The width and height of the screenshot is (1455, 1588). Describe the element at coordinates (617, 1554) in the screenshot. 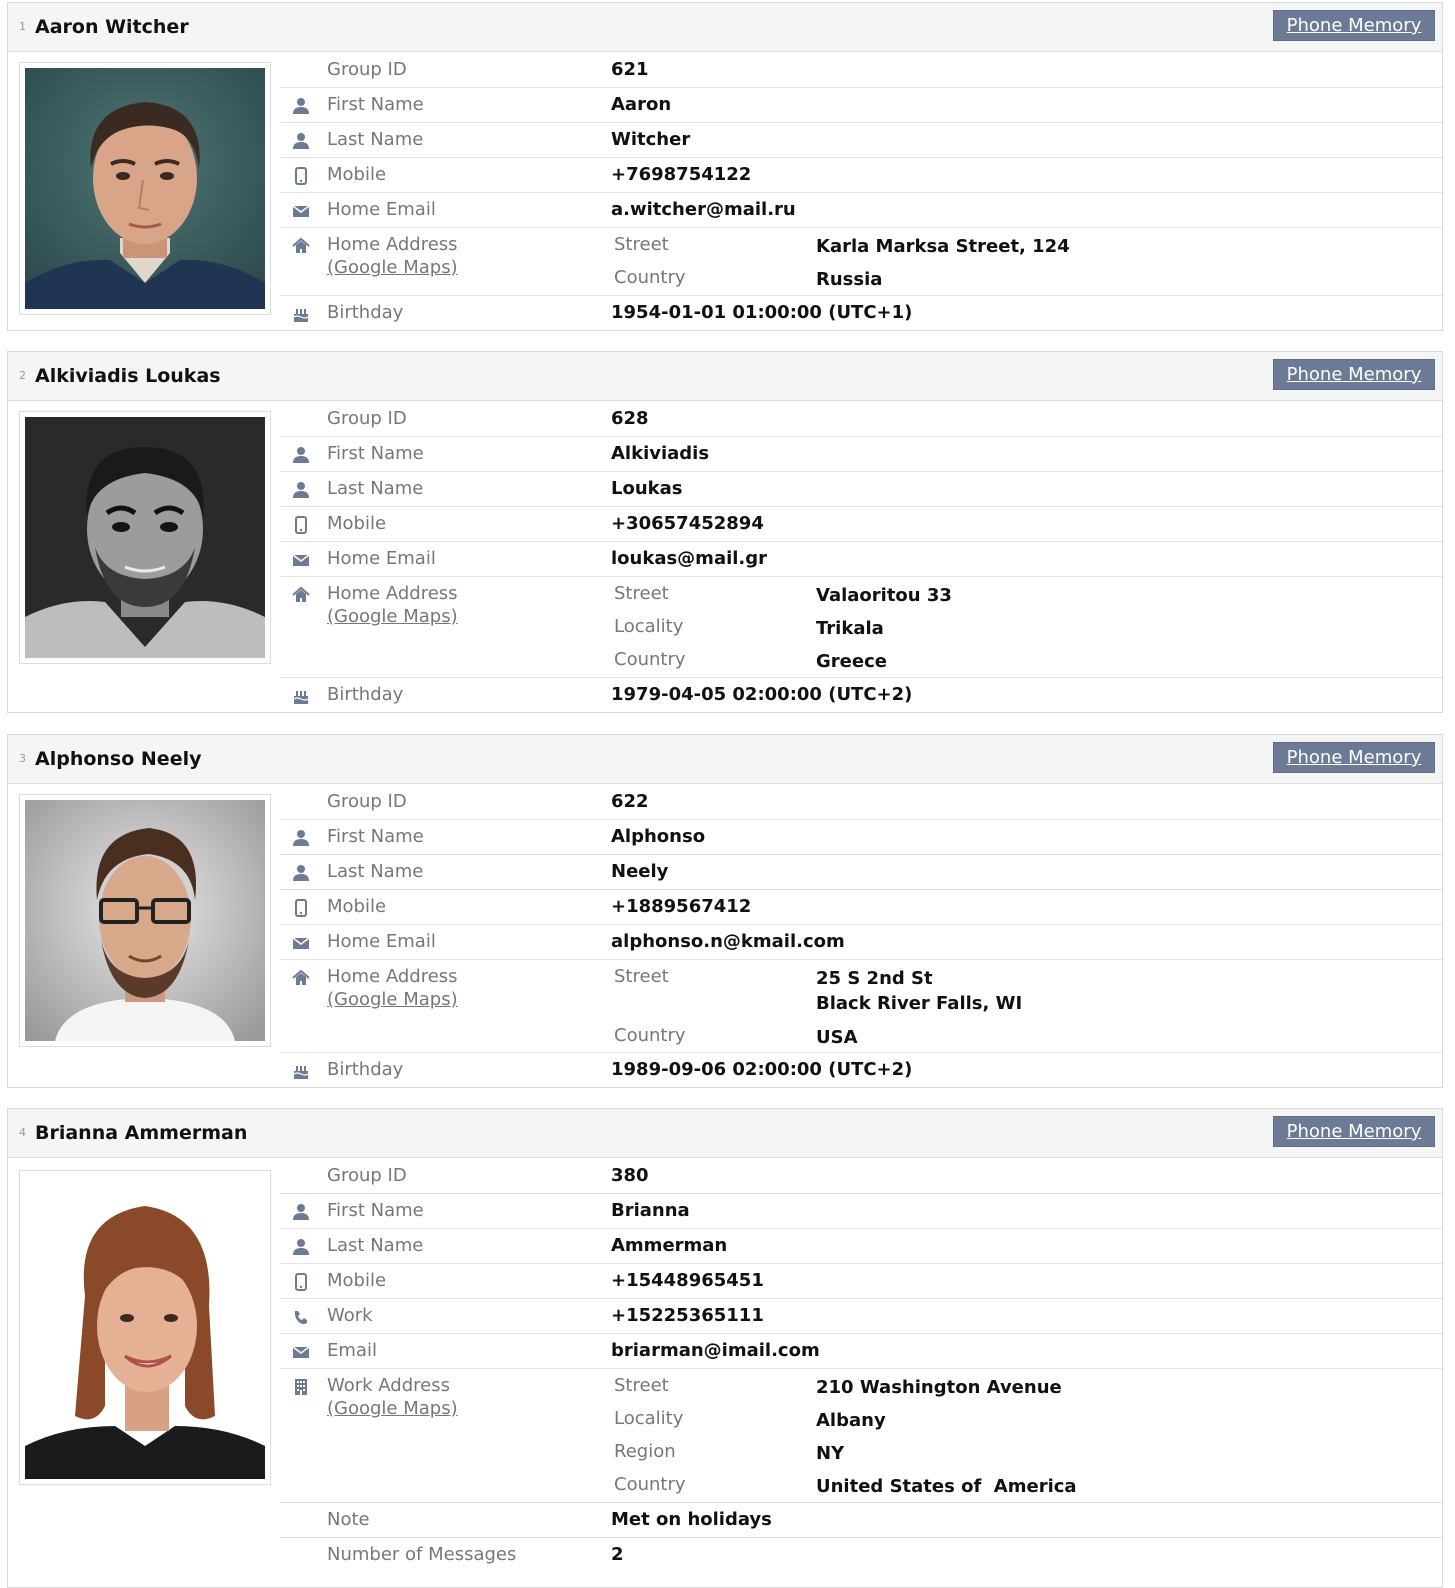

I see `field-value: 2` at that location.